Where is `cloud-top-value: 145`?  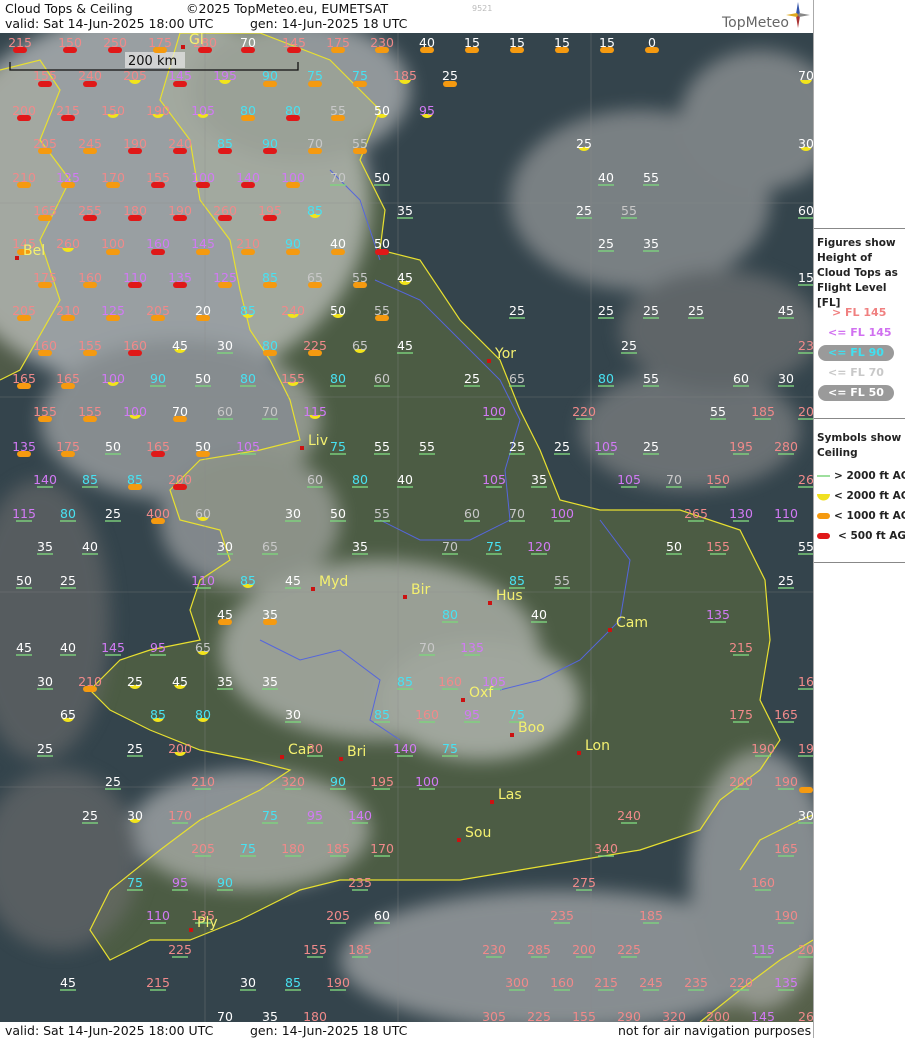 cloud-top-value: 145 is located at coordinates (763, 1015).